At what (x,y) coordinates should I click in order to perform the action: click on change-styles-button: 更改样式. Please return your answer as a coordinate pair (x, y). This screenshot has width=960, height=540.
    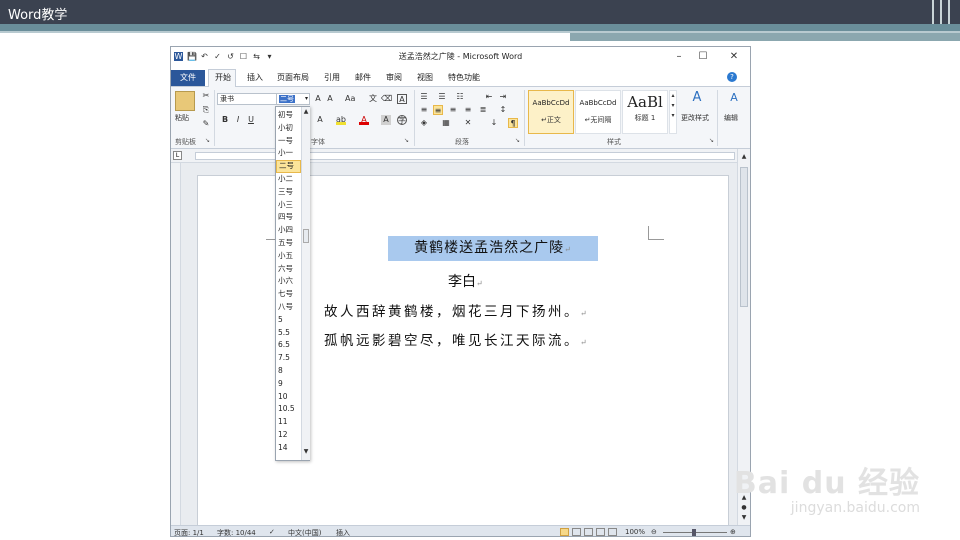
    Looking at the image, I should click on (695, 118).